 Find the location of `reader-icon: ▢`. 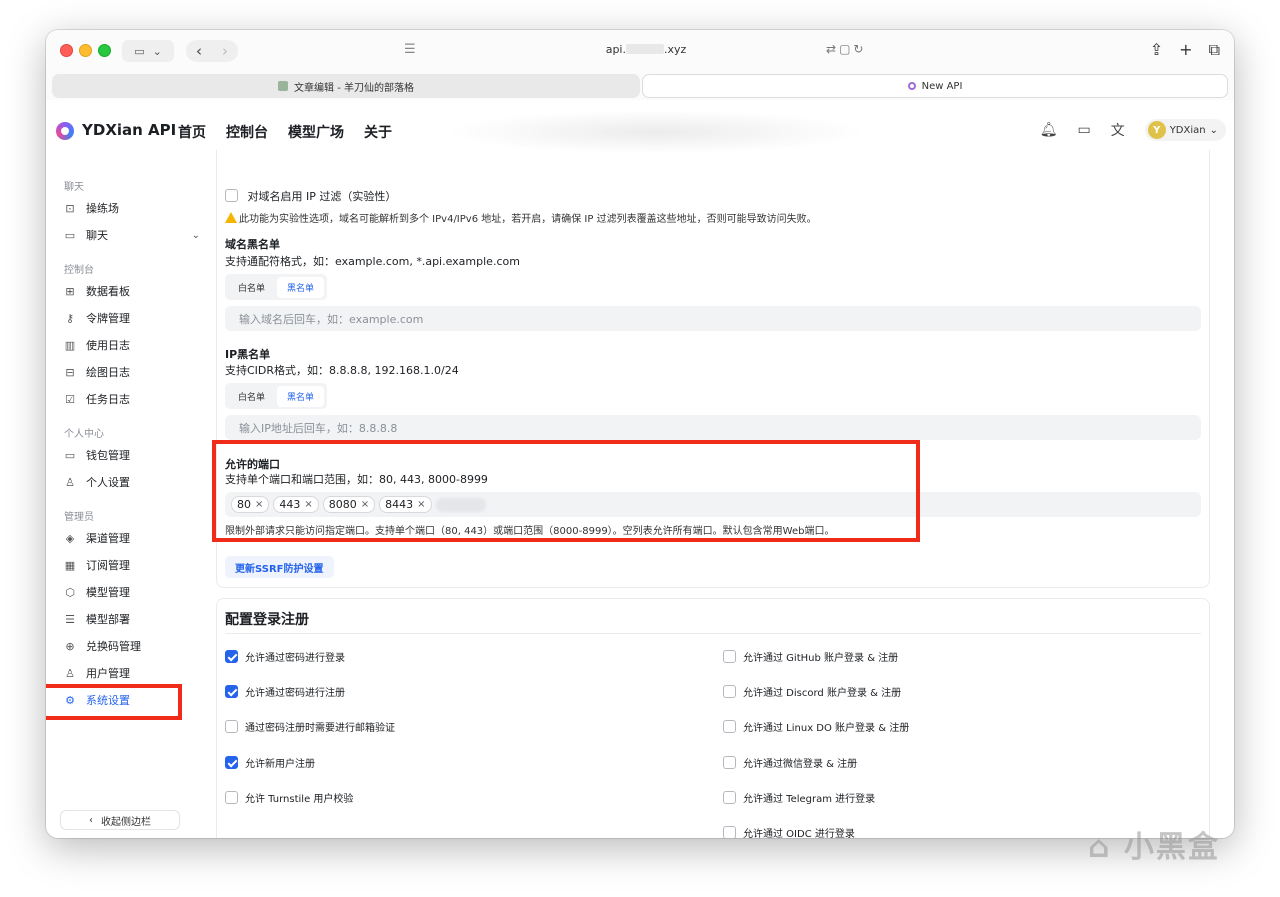

reader-icon: ▢ is located at coordinates (846, 49).